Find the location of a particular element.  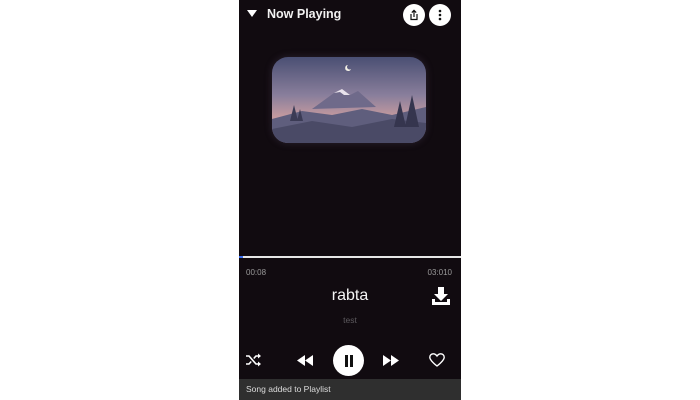

album-art is located at coordinates (349, 100).